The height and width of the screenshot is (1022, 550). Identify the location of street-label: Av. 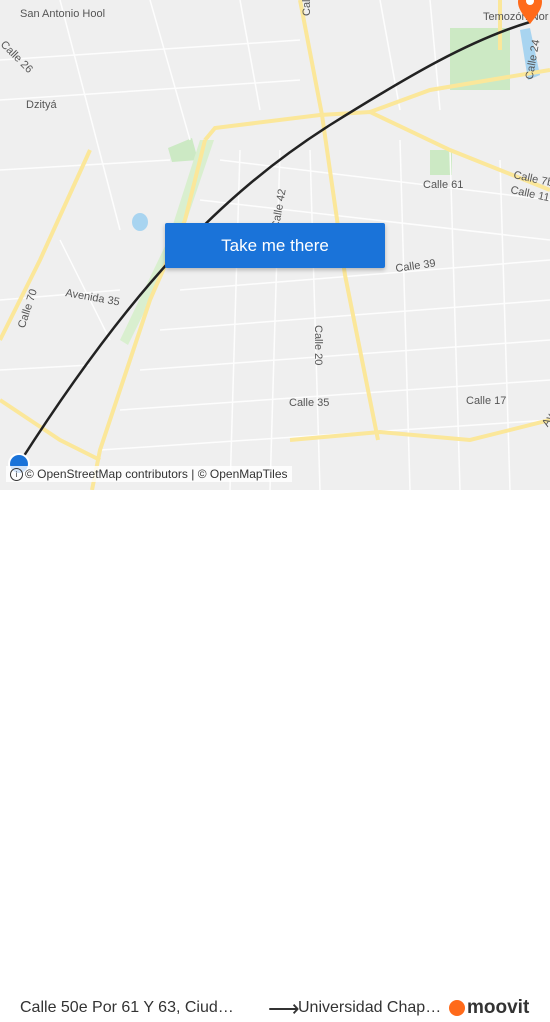
(545, 419).